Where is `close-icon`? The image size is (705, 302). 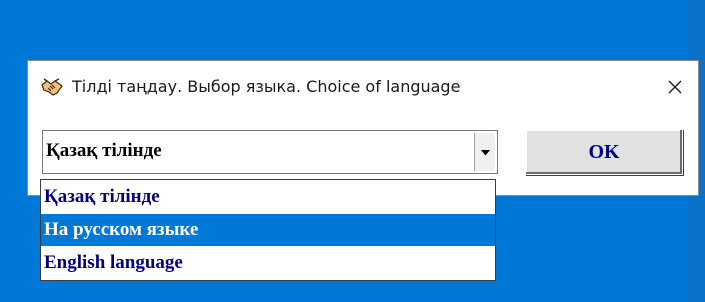
close-icon is located at coordinates (675, 89).